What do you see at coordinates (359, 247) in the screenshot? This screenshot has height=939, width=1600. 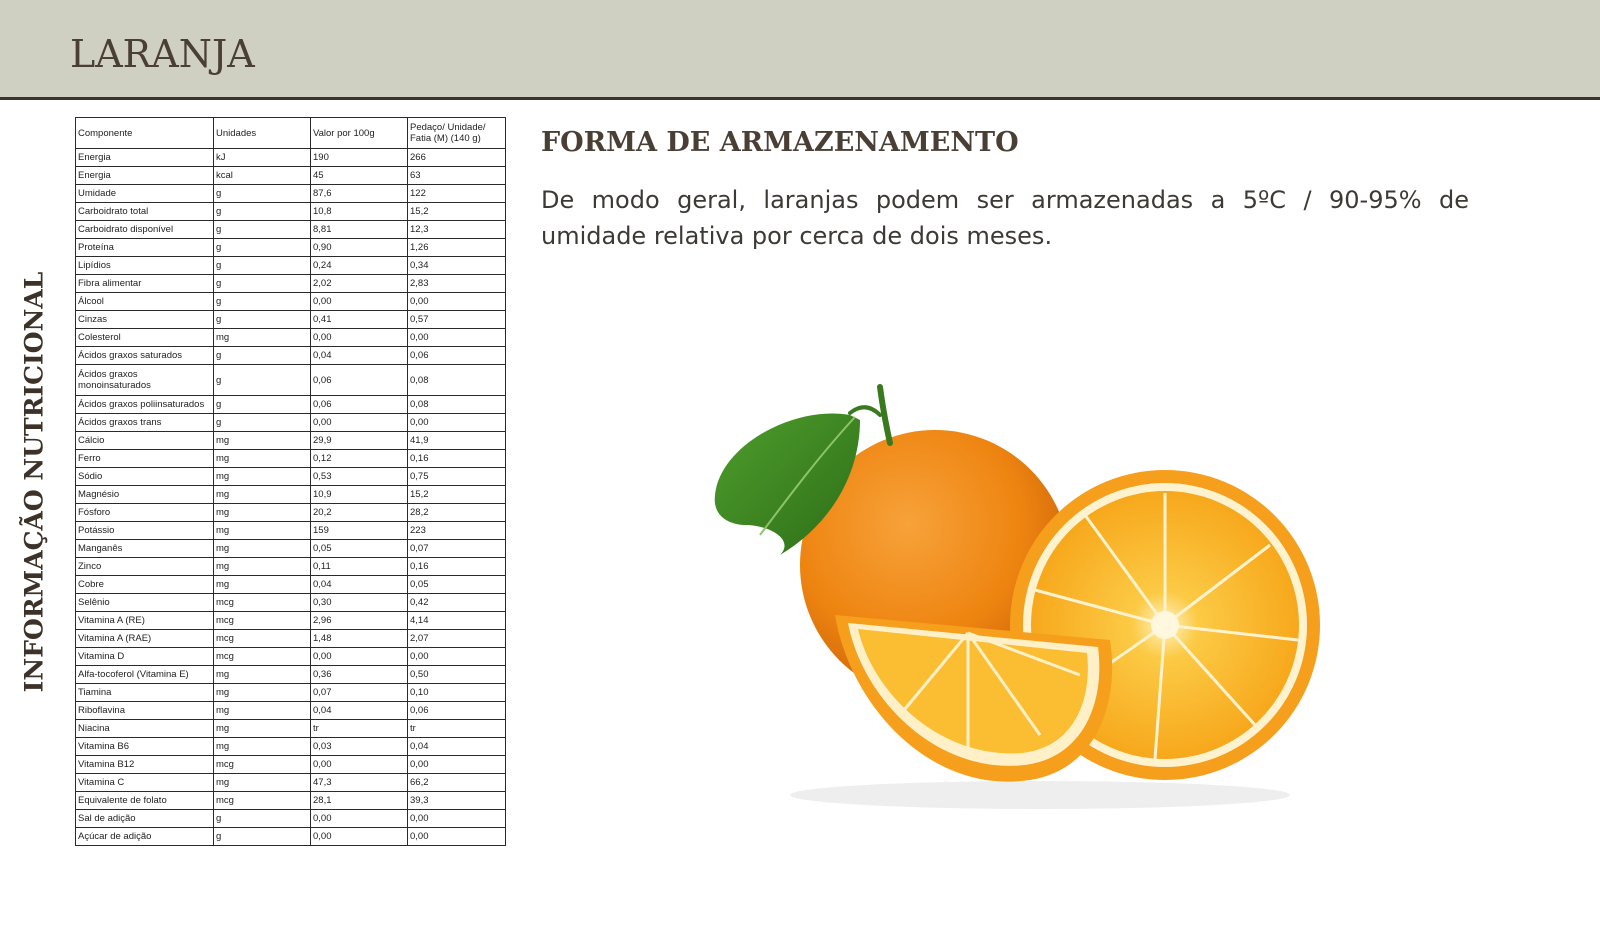 I see `table-cell: 0,90` at bounding box center [359, 247].